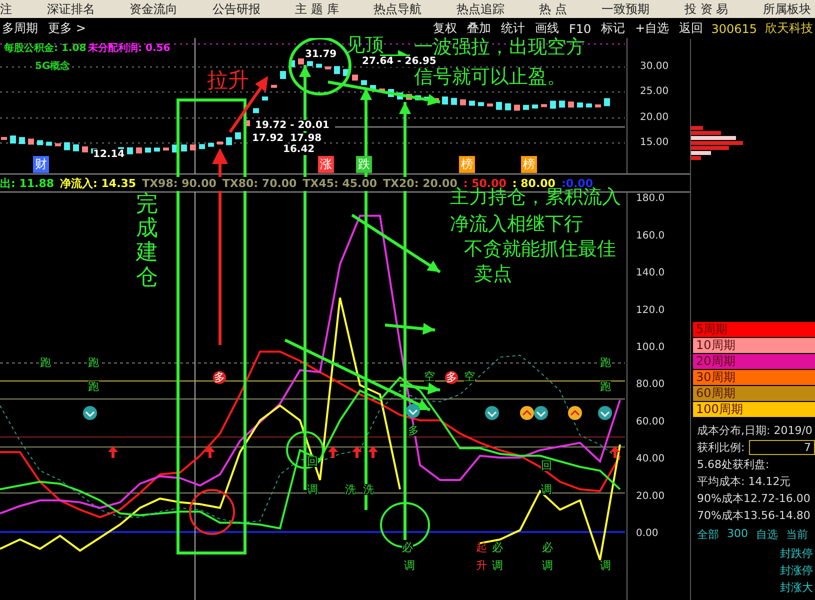 This screenshot has width=815, height=600. What do you see at coordinates (326, 164) in the screenshot?
I see `event-tag: 涨` at bounding box center [326, 164].